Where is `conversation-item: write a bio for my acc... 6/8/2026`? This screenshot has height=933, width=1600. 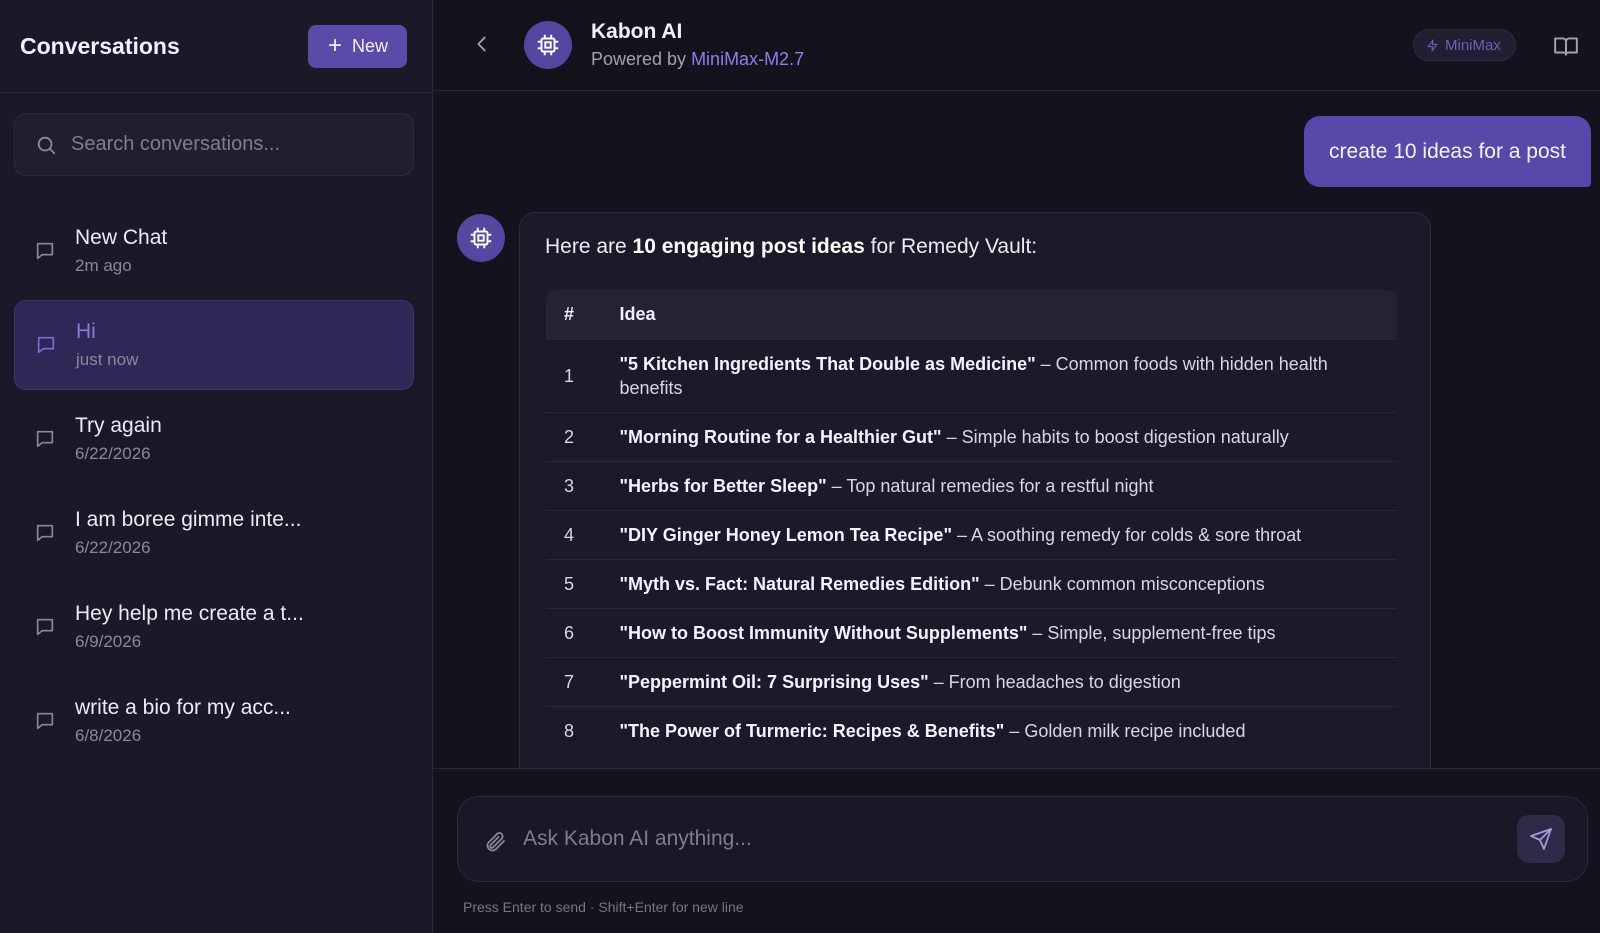 conversation-item: write a bio for my acc... 6/8/2026 is located at coordinates (214, 721).